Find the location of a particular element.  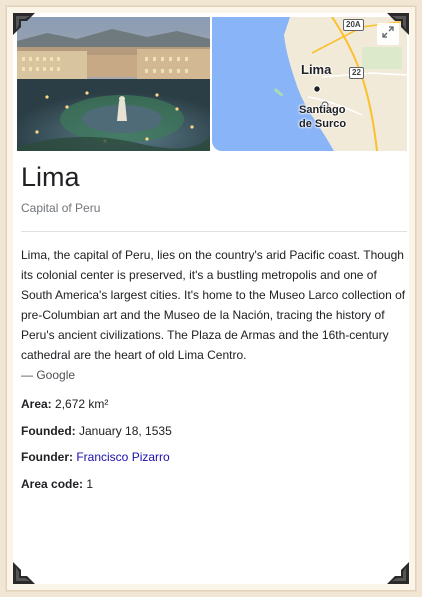

page-title: Lima is located at coordinates (50, 177).